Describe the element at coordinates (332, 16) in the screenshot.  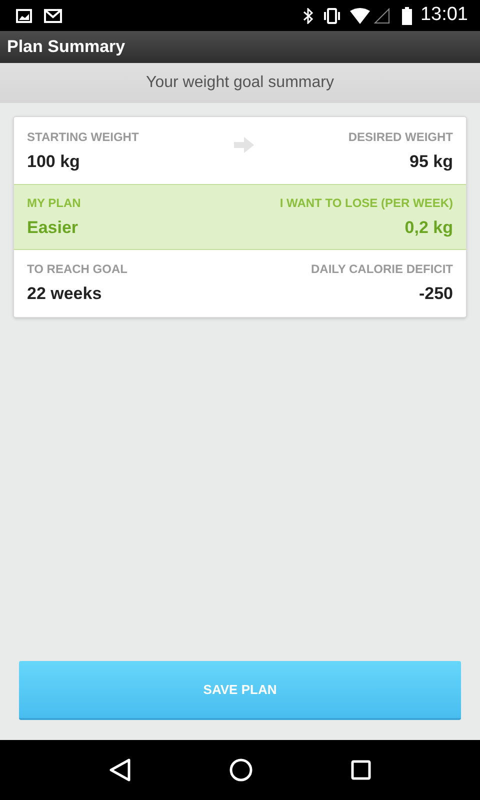
I see `vibrate-icon` at that location.